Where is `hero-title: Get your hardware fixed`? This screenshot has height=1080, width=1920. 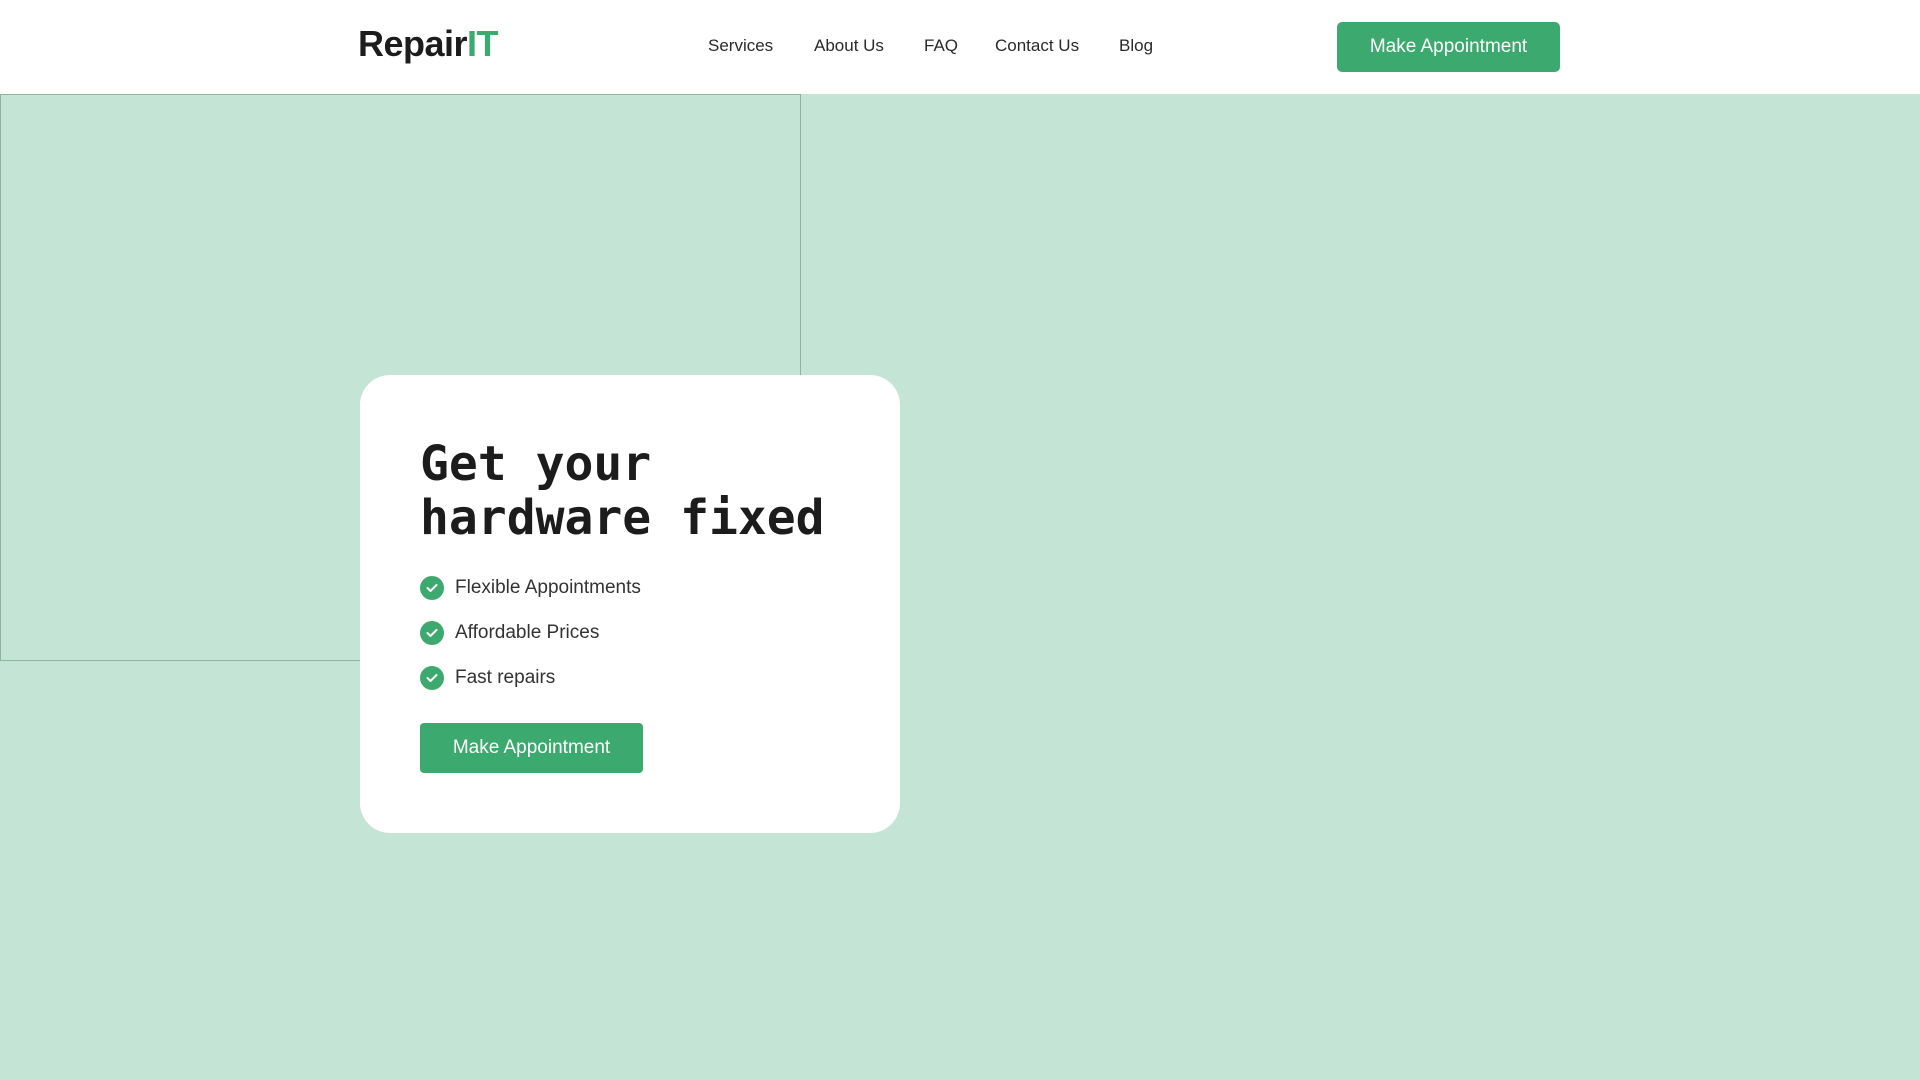
hero-title: Get your hardware fixed is located at coordinates (622, 491).